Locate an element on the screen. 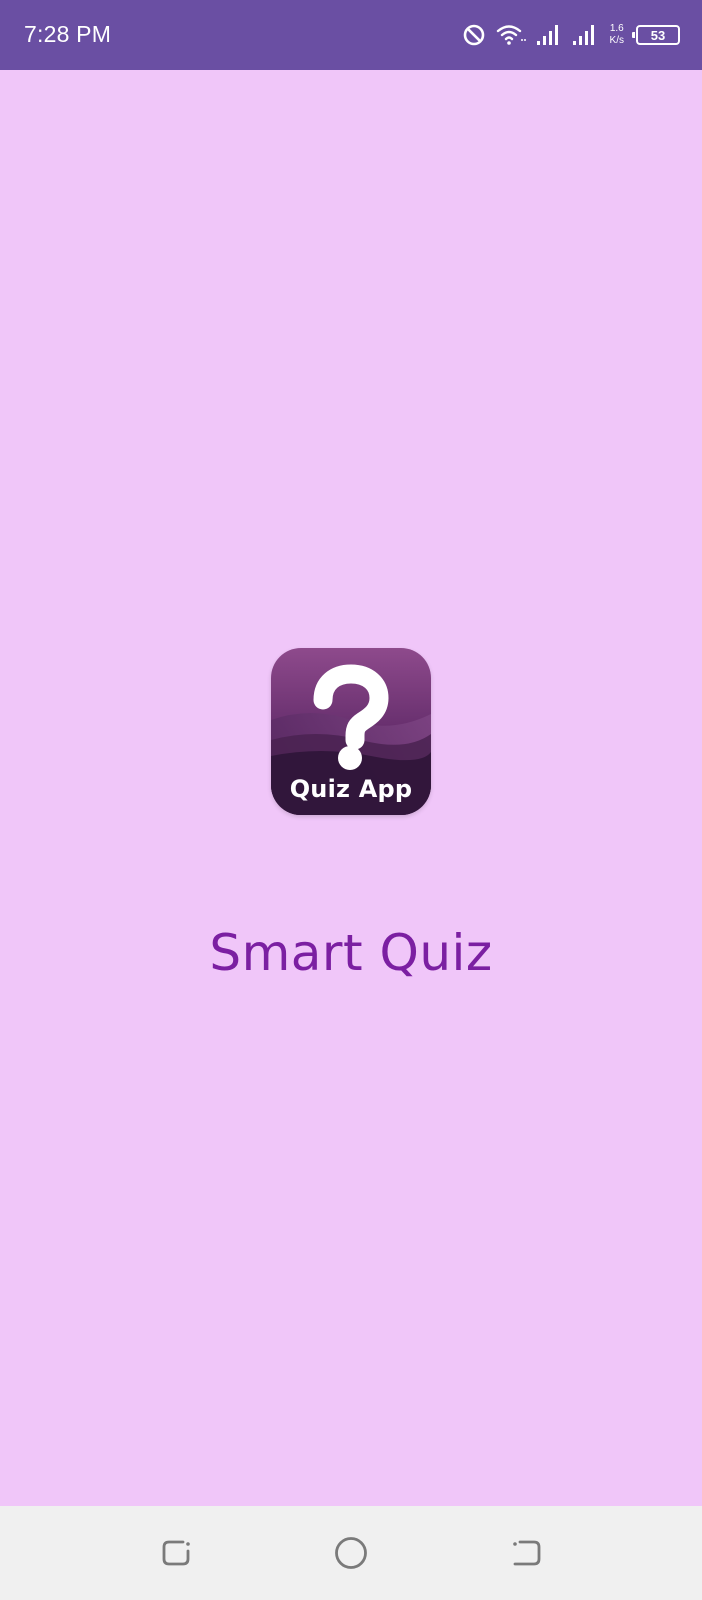 The image size is (702, 1600). battery-level: 53 is located at coordinates (658, 35).